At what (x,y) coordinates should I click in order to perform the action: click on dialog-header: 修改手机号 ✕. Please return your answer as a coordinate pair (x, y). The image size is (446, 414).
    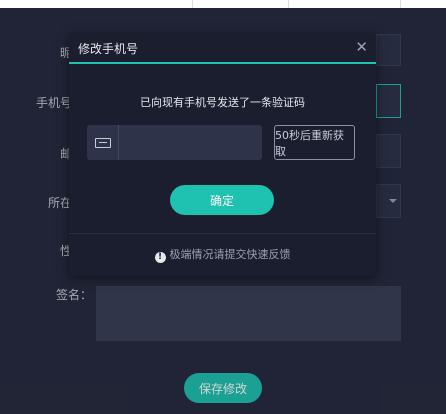
    Looking at the image, I should click on (222, 49).